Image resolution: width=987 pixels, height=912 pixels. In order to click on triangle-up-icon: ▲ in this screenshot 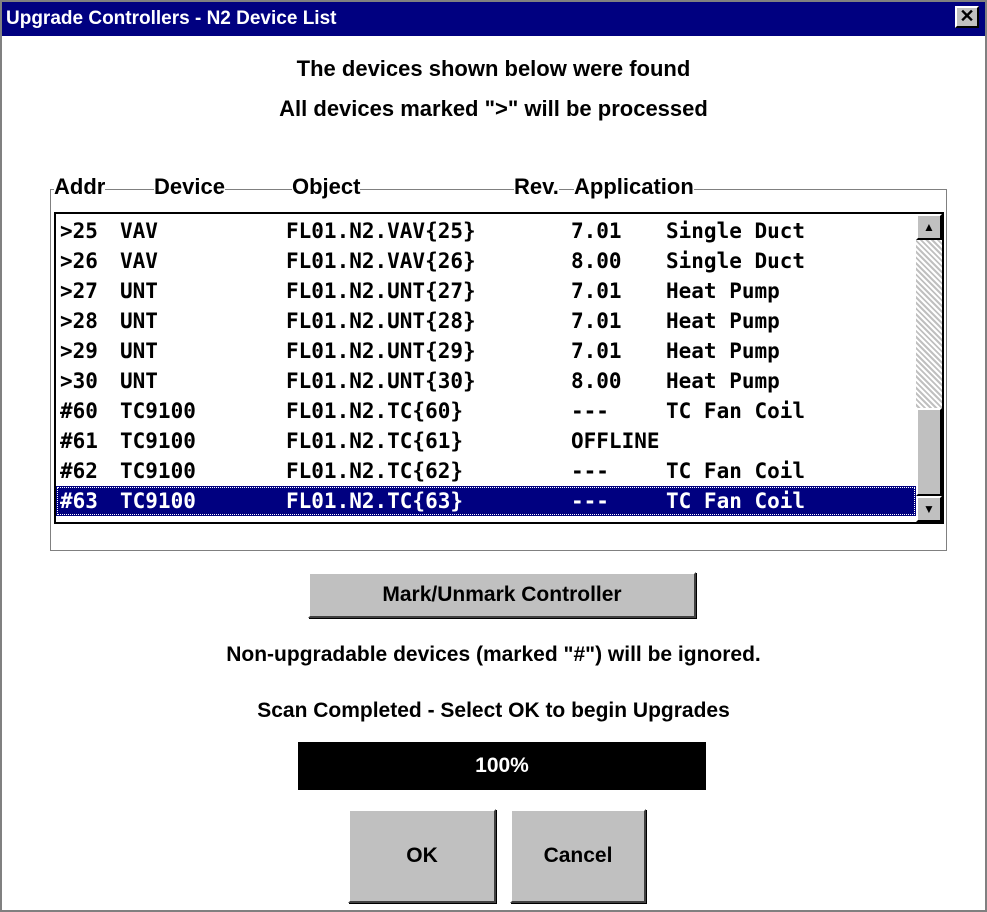, I will do `click(929, 227)`.